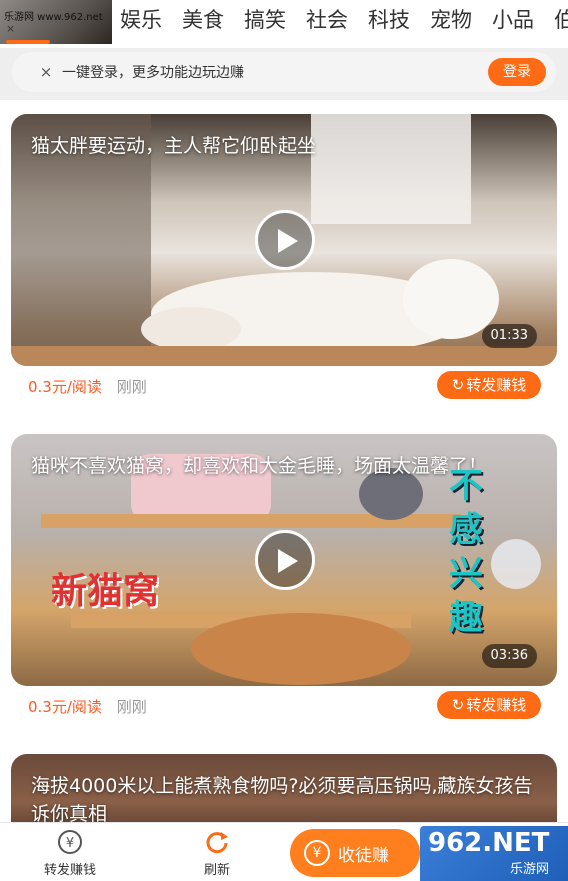  Describe the element at coordinates (530, 869) in the screenshot. I see `watermark-small-text: 乐游网` at that location.